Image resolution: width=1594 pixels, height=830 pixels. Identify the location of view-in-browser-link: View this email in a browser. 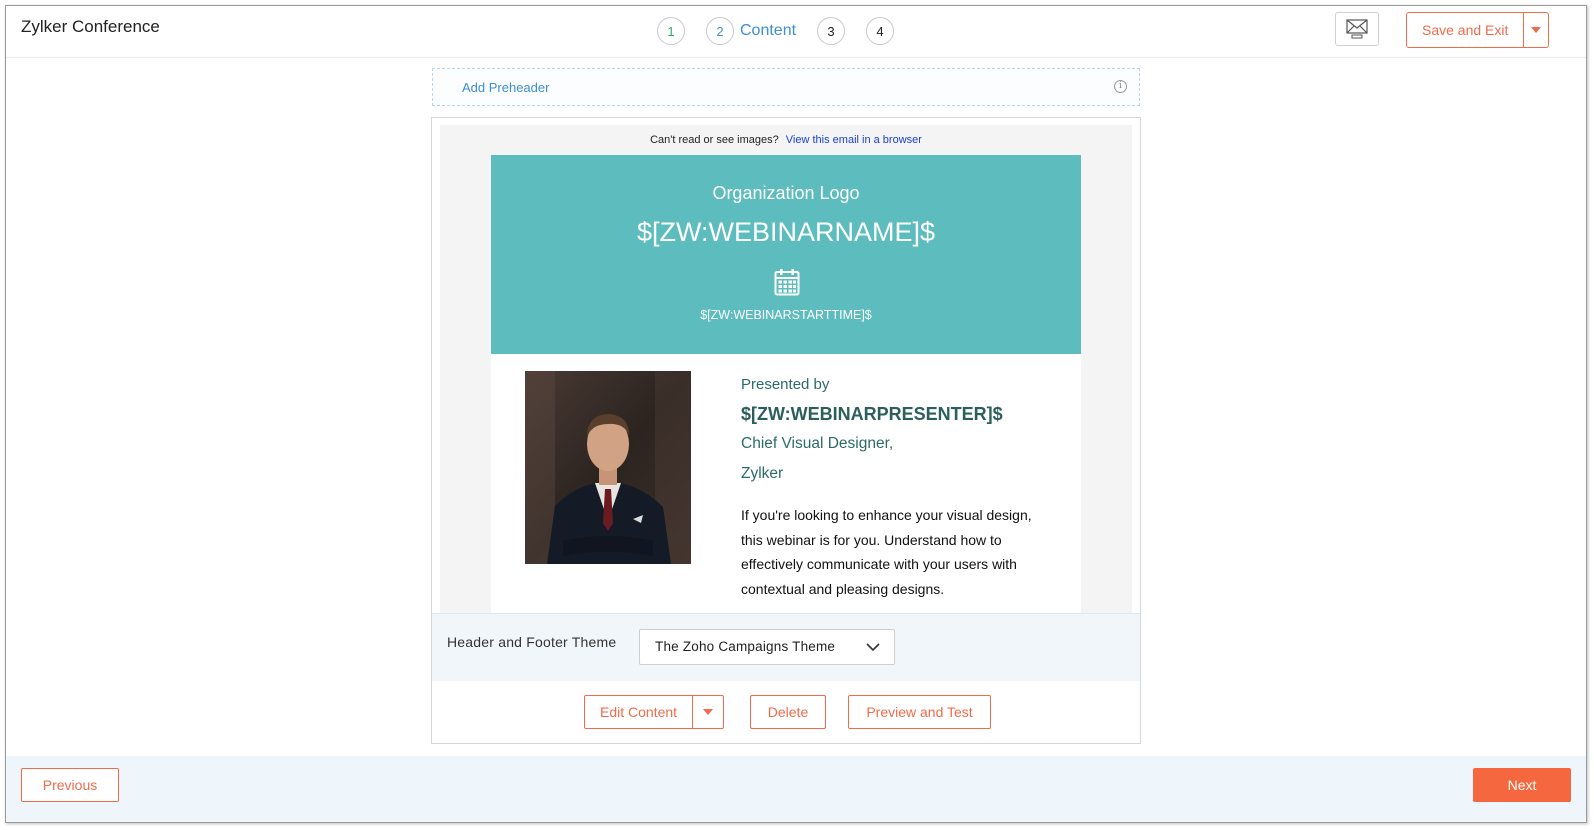
(854, 140).